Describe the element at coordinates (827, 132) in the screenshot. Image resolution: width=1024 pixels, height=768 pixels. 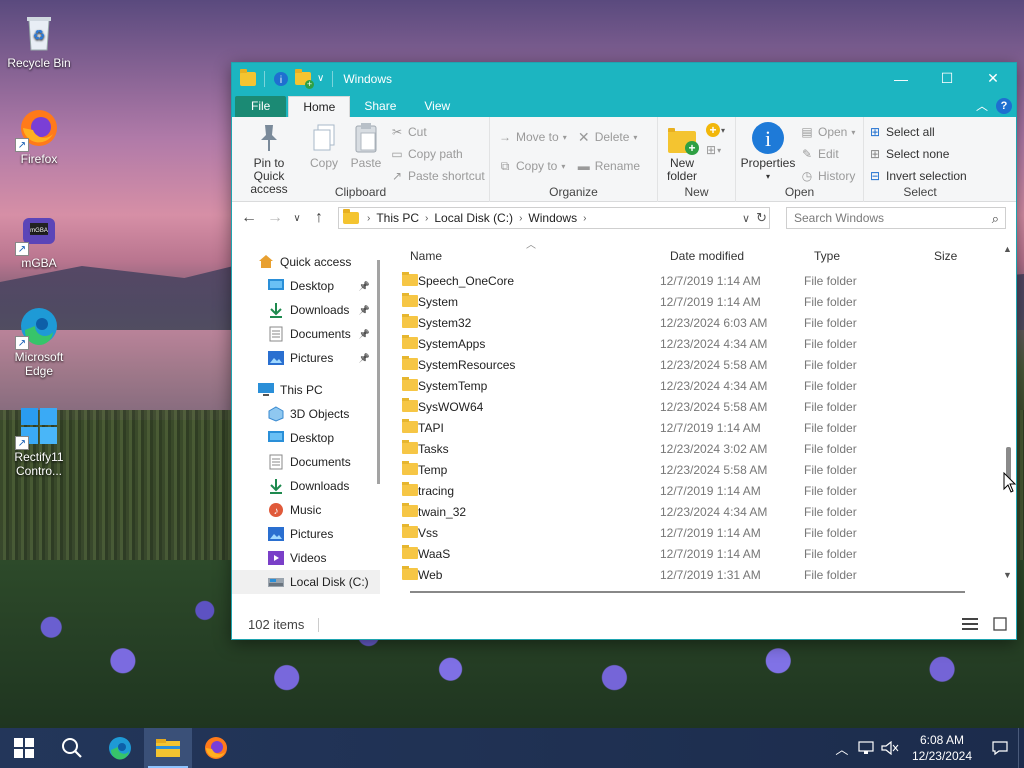
I see `open-button: ▤ Open ▾` at that location.